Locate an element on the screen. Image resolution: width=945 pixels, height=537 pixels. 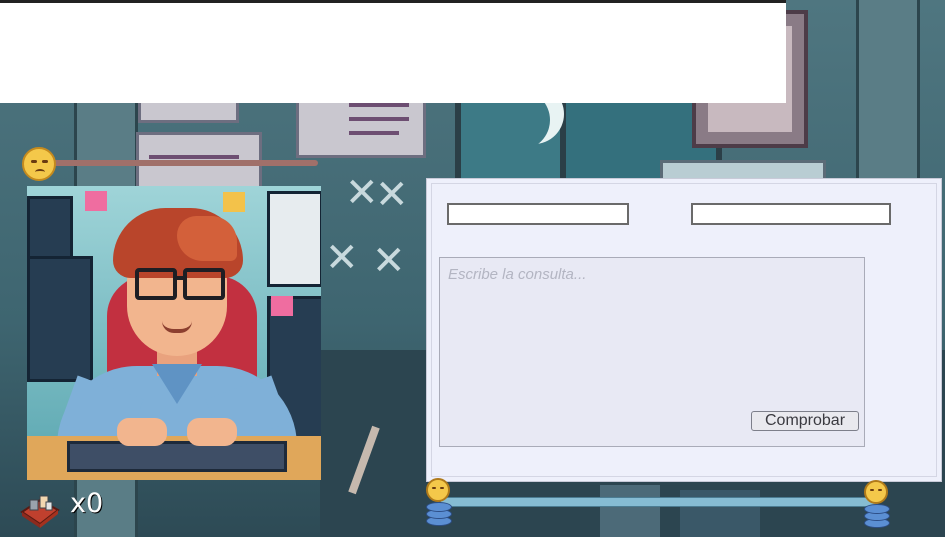
progress-bar is located at coordinates (659, 502).